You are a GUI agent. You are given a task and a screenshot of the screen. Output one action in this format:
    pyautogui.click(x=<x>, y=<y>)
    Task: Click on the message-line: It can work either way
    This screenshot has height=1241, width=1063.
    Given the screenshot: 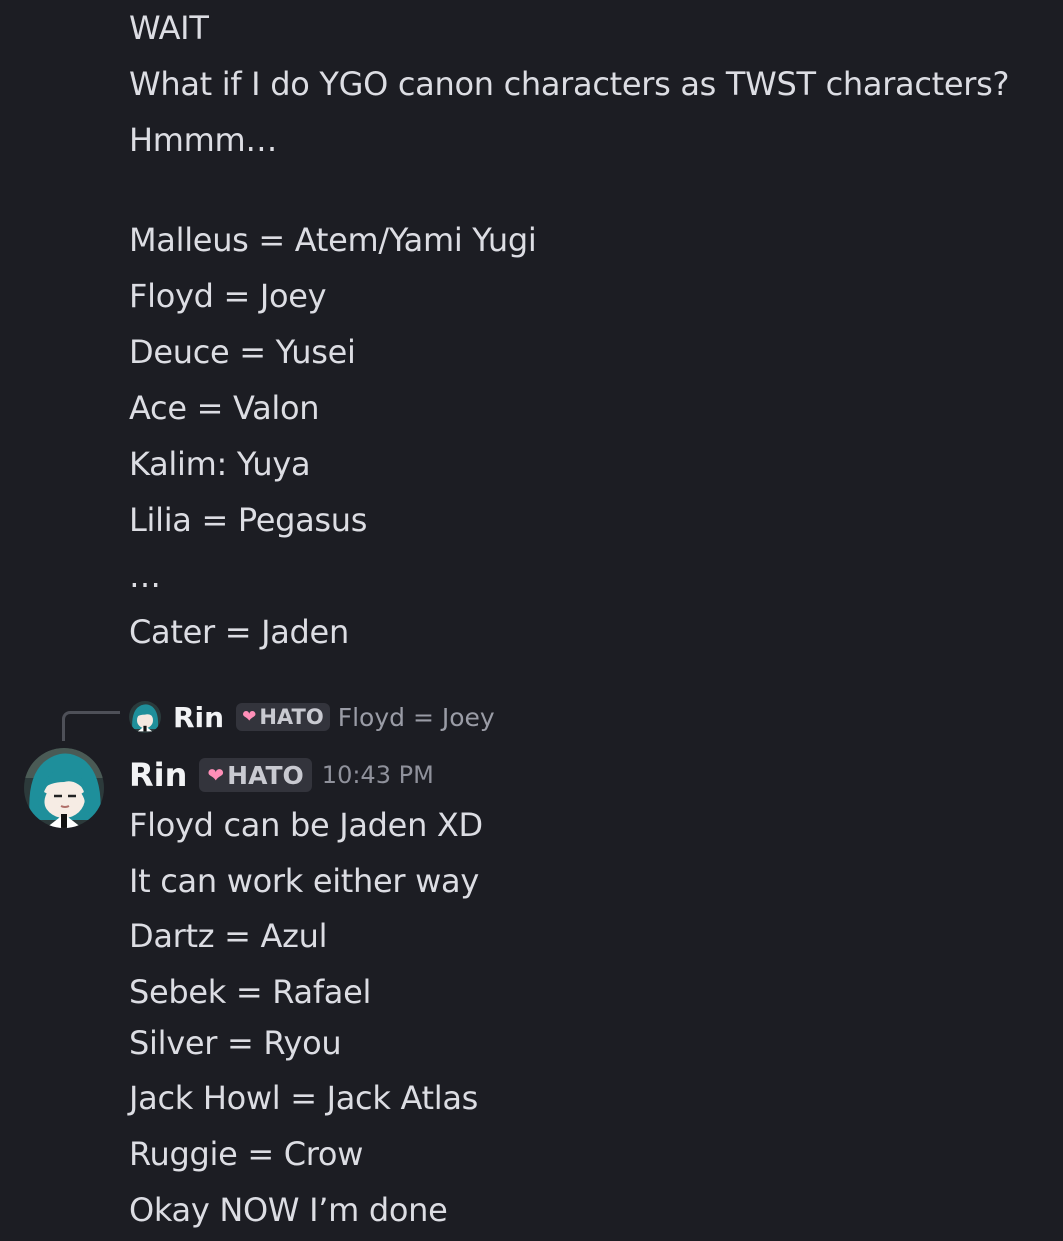 What is the action you would take?
    pyautogui.click(x=304, y=881)
    